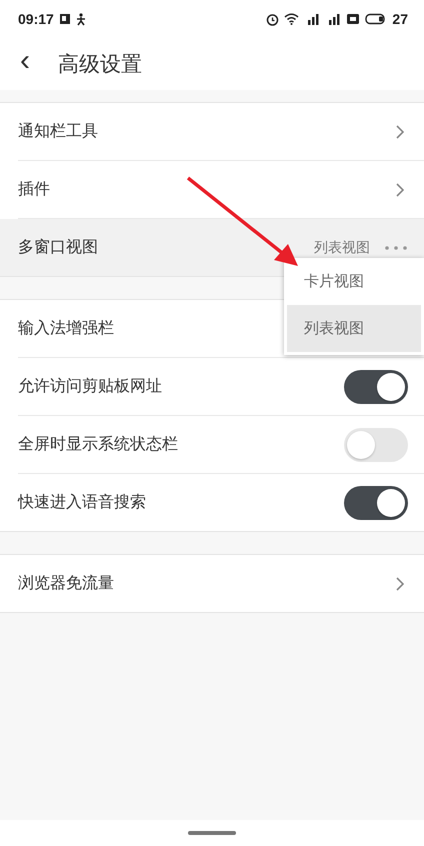 This screenshot has height=846, width=424. I want to click on settings-row: 全屏时显示系统状态栏, so click(221, 445).